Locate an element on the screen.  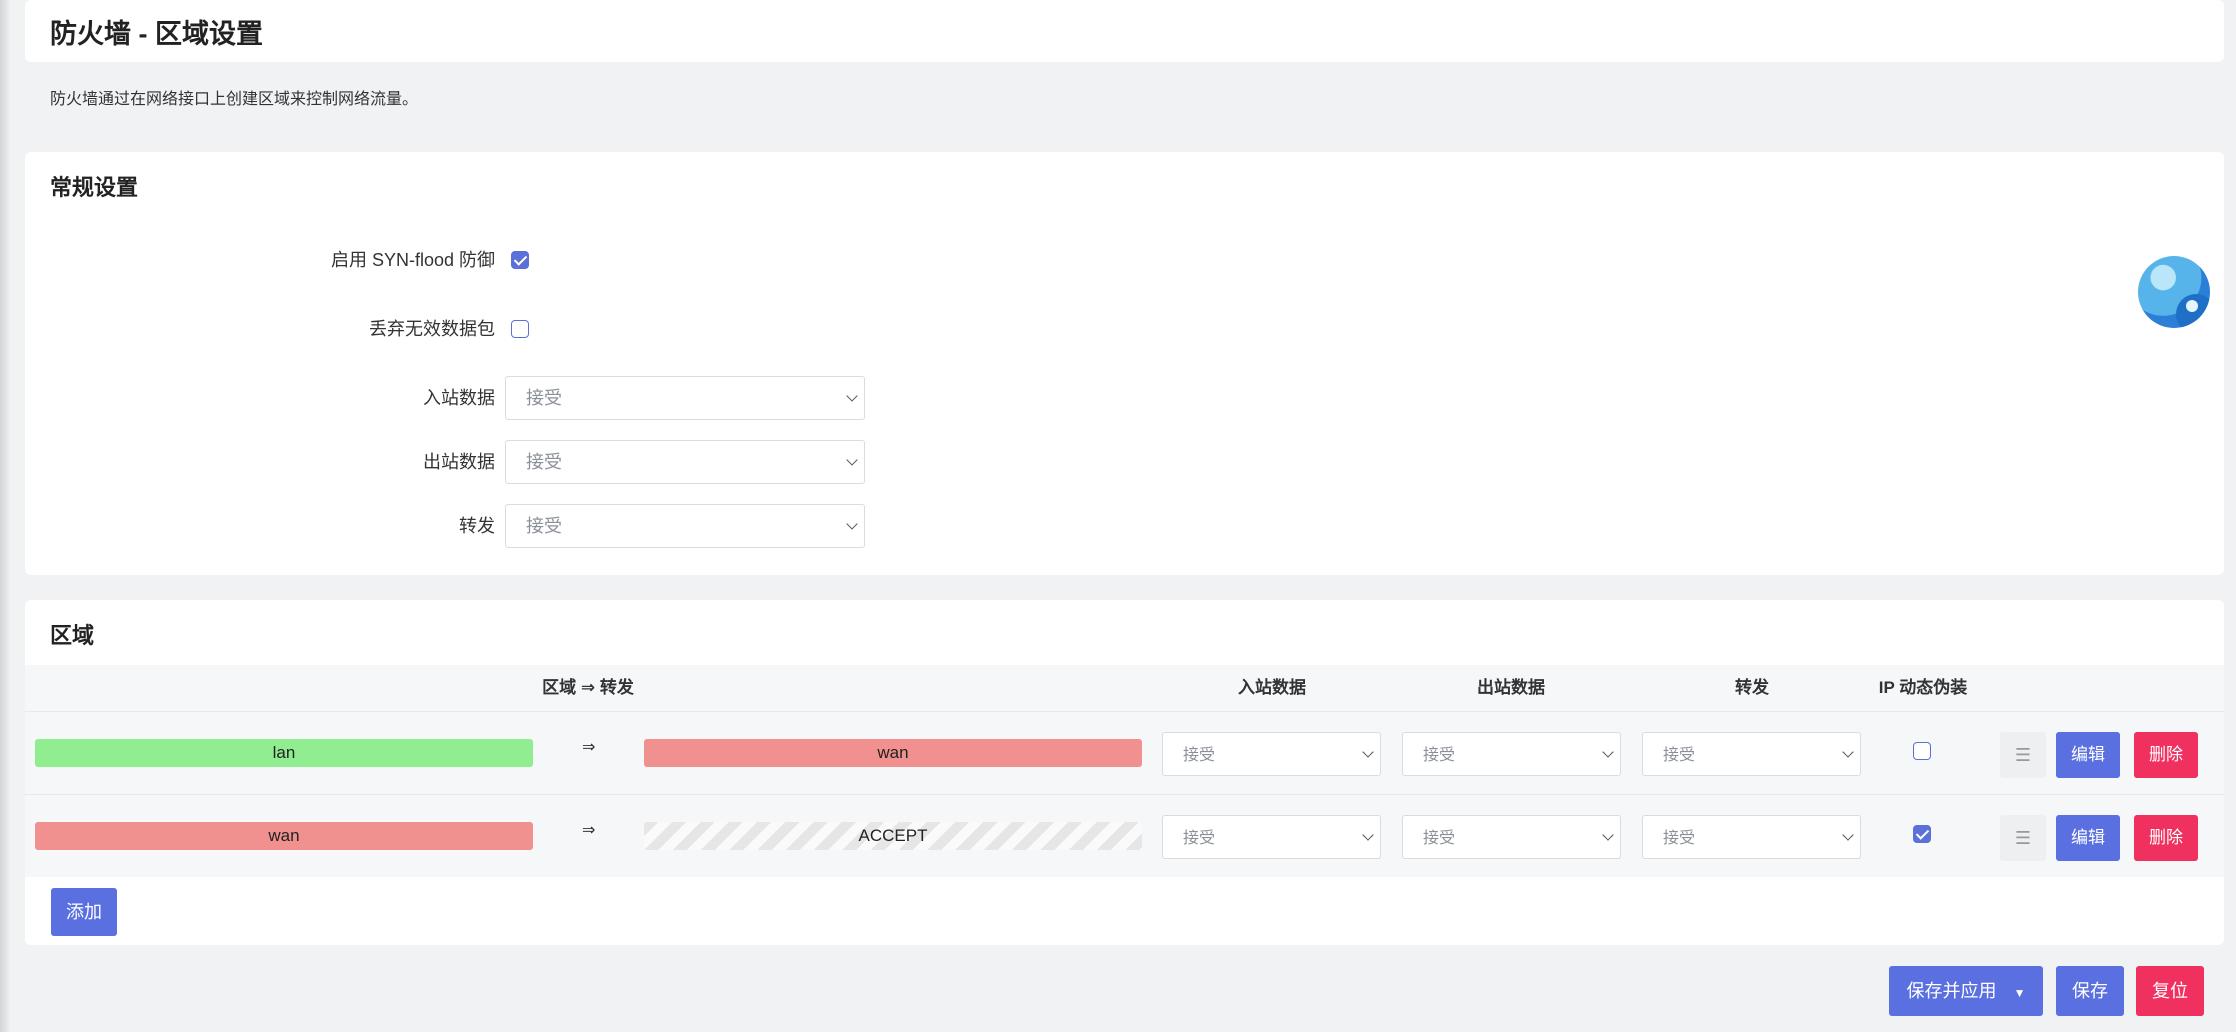
input-policy-select: 接受 is located at coordinates (685, 398).